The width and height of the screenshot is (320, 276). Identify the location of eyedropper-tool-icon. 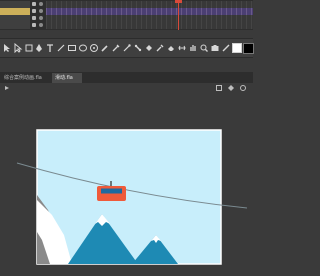
(160, 48).